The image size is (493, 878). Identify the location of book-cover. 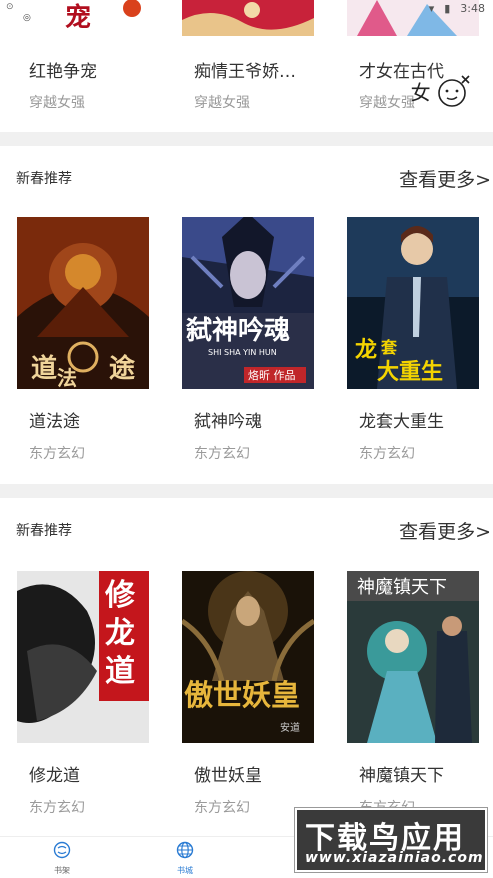
(248, 18).